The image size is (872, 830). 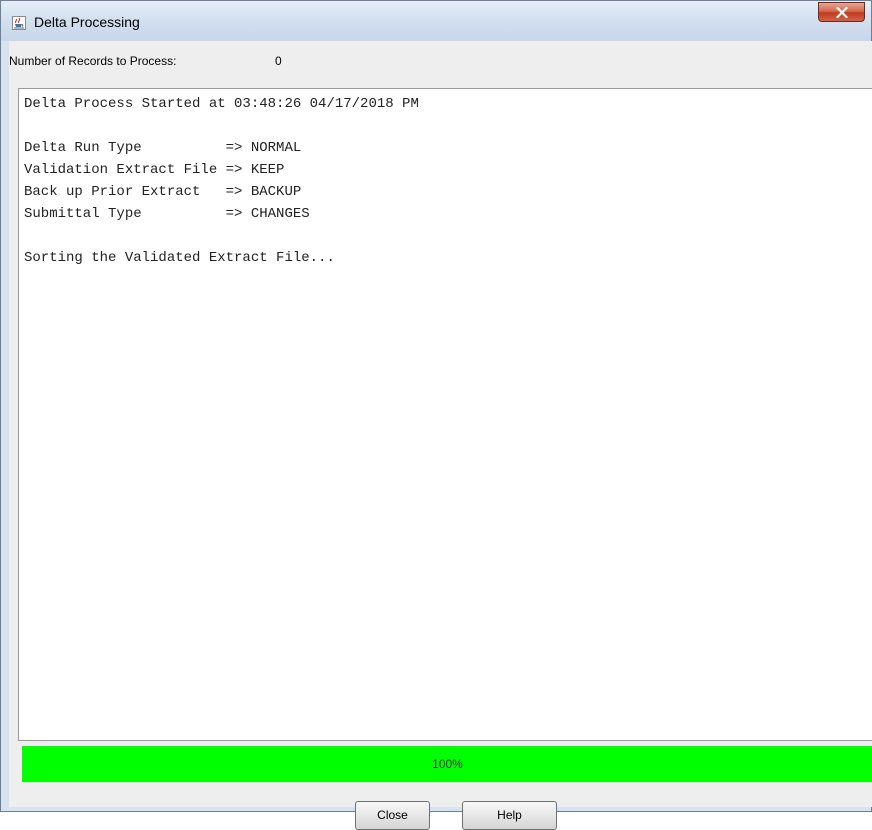 What do you see at coordinates (163, 192) in the screenshot?
I see `log-line: Back up Prior Extract => BACKUP` at bounding box center [163, 192].